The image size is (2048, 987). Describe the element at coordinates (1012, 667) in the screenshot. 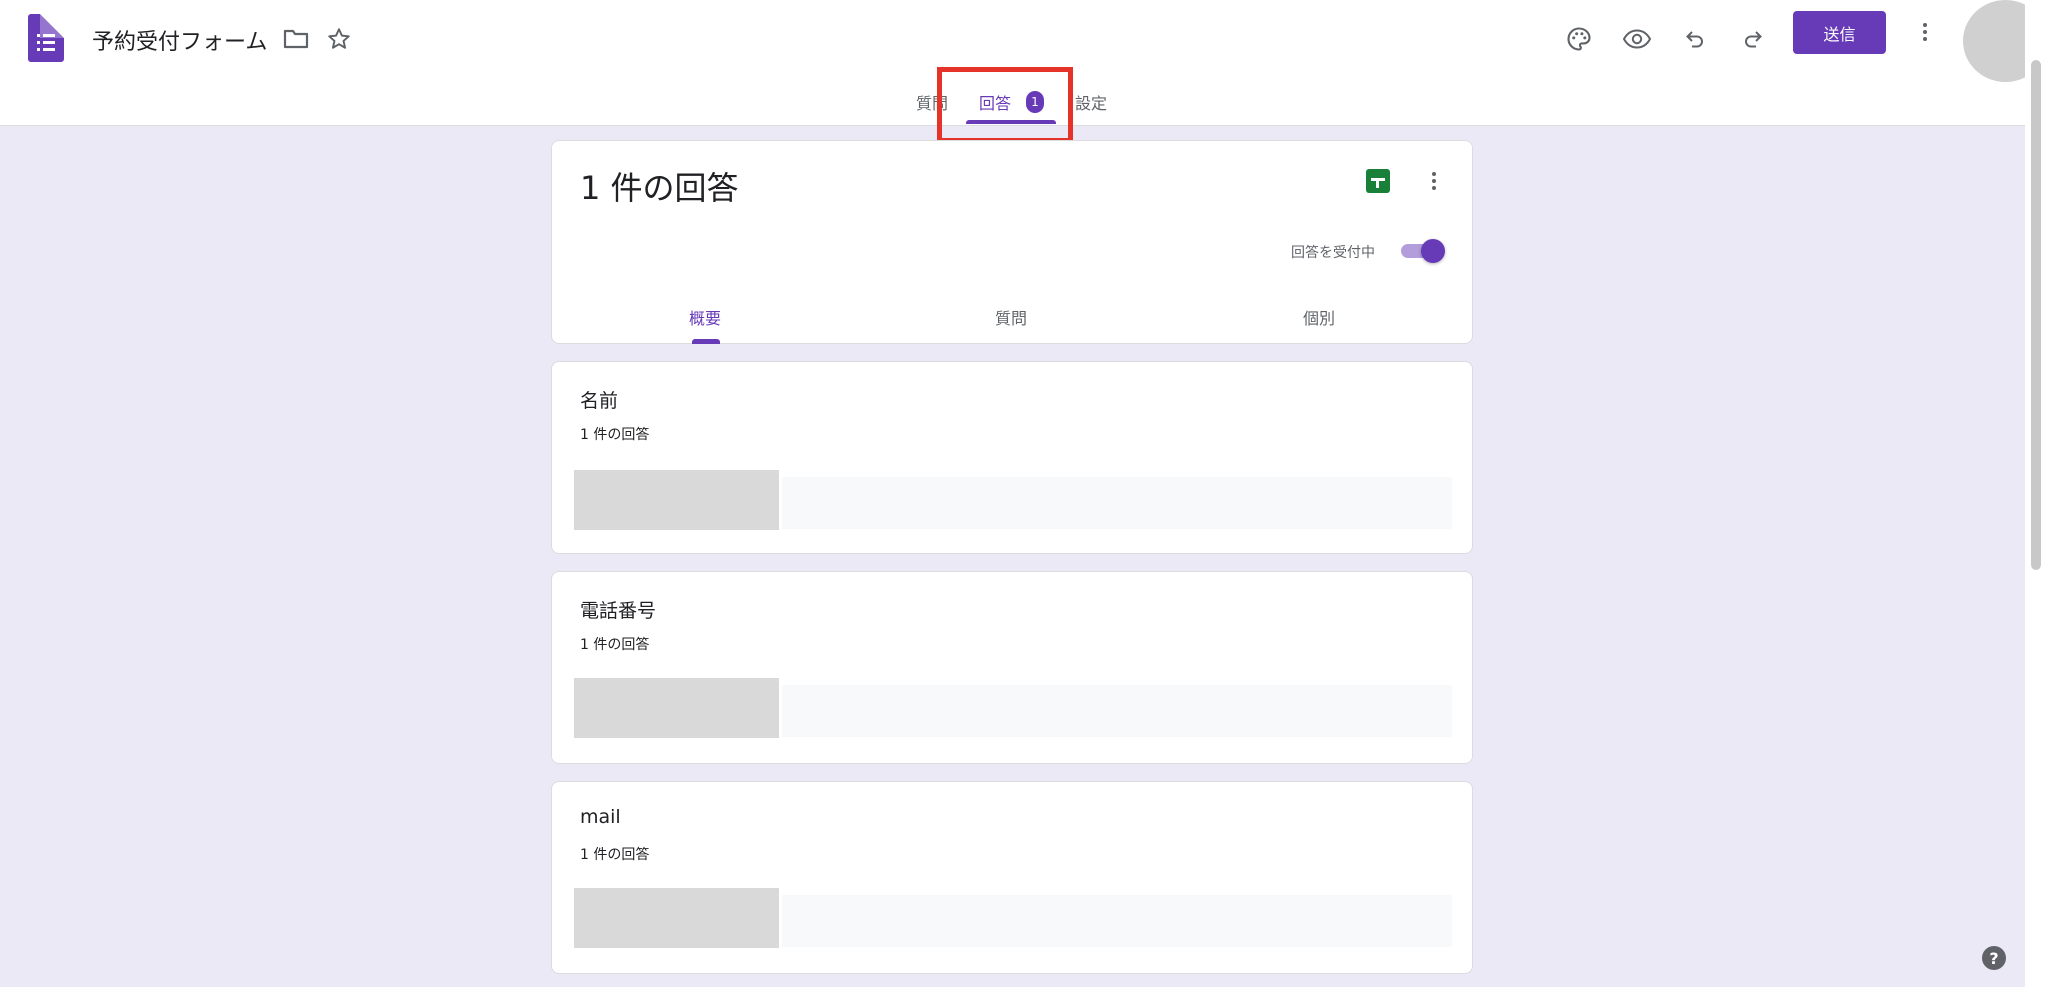

I see `question-card: 電話番号 1 件の回答` at that location.